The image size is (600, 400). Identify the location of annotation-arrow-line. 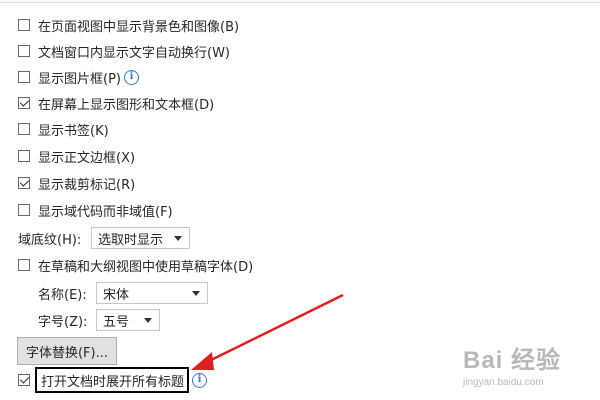
(274, 329).